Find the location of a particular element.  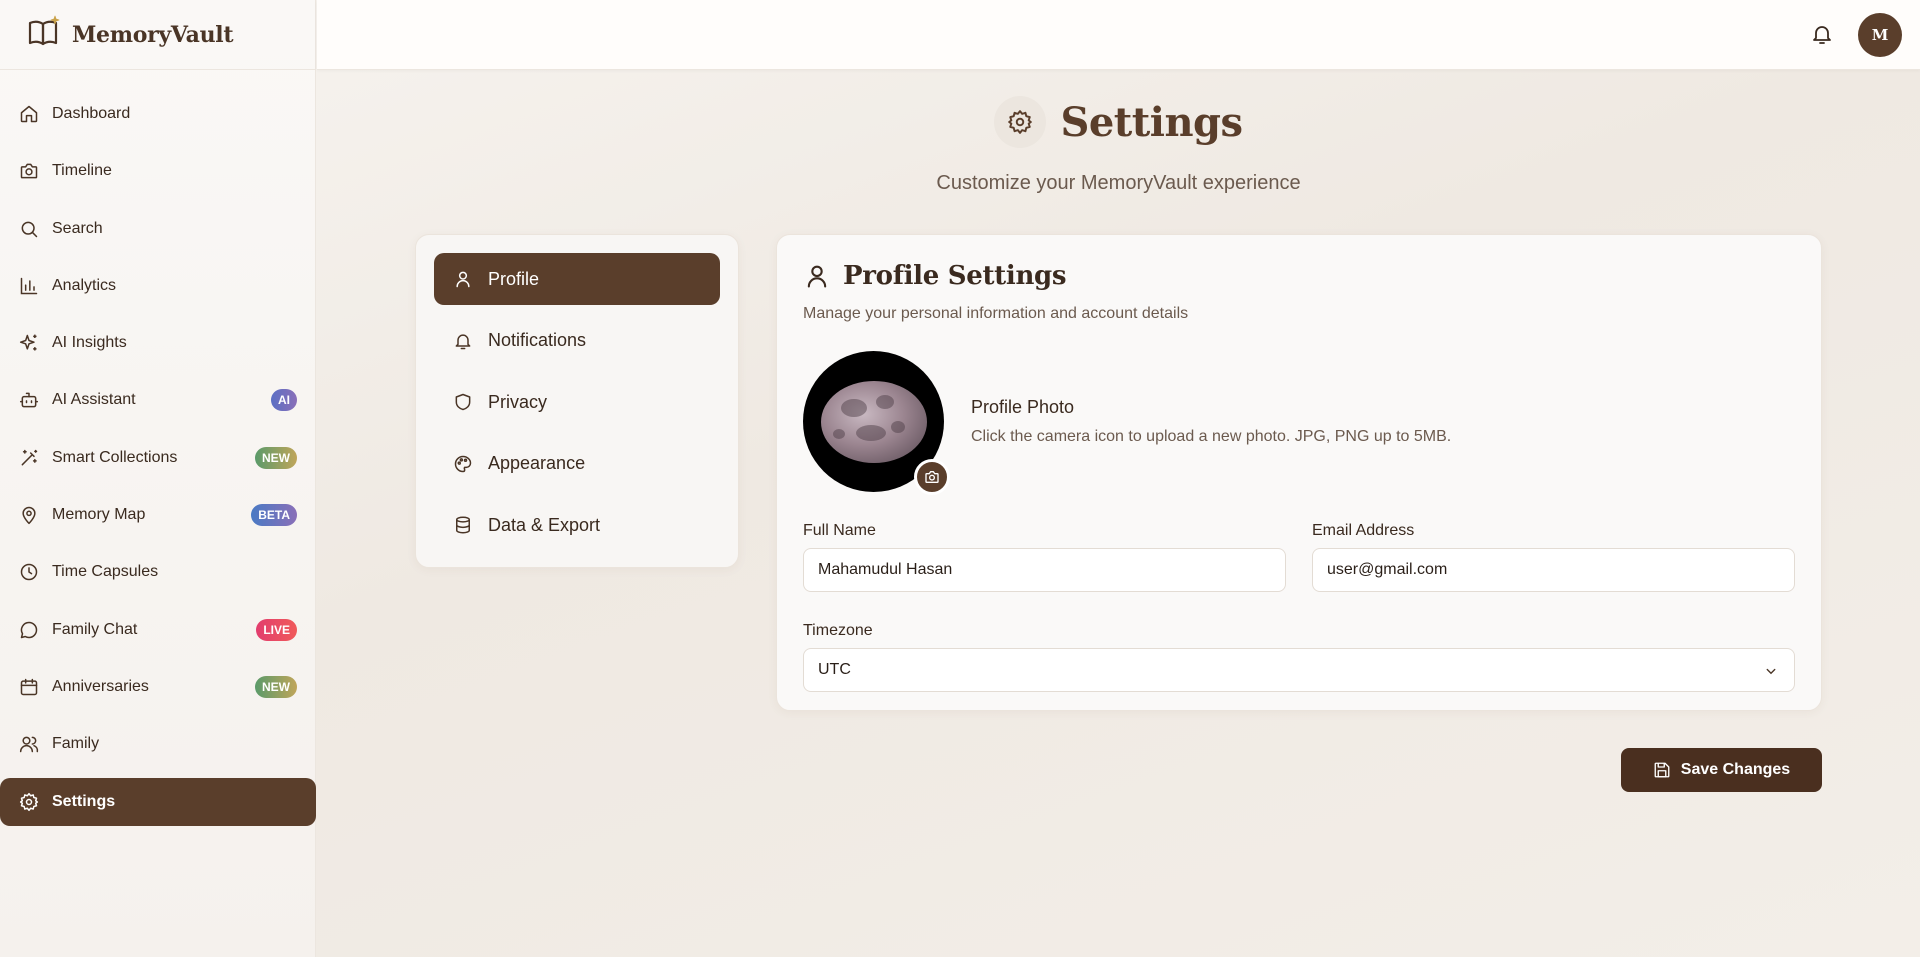

sidebar-item-label: Memory Map is located at coordinates (99, 515).